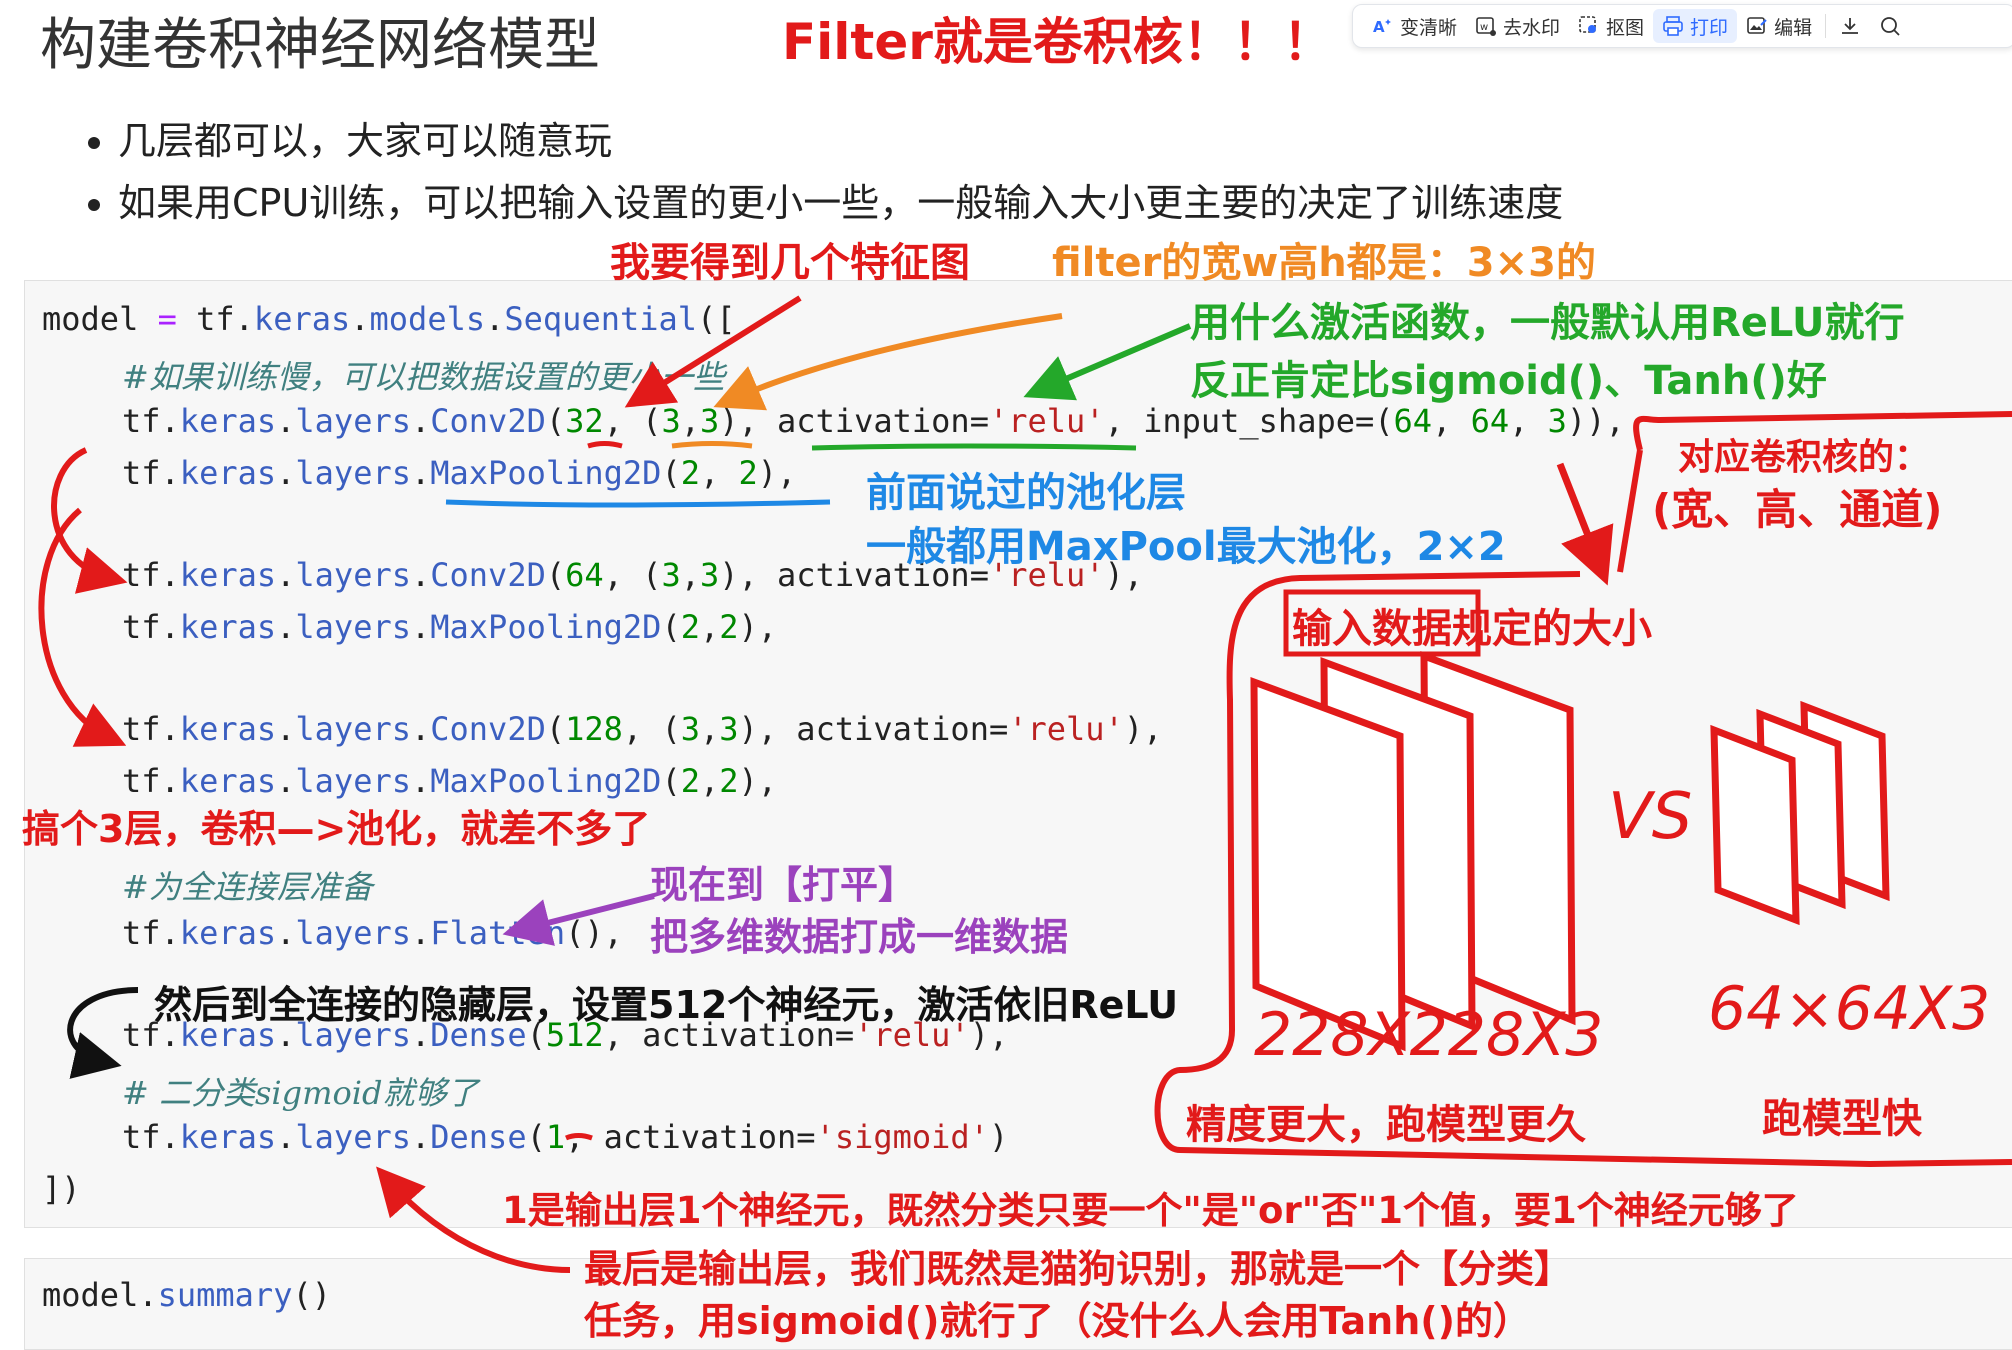 This screenshot has width=2012, height=1350. Describe the element at coordinates (1797, 506) in the screenshot. I see `note-channel-2: (宽、高、通道)` at that location.